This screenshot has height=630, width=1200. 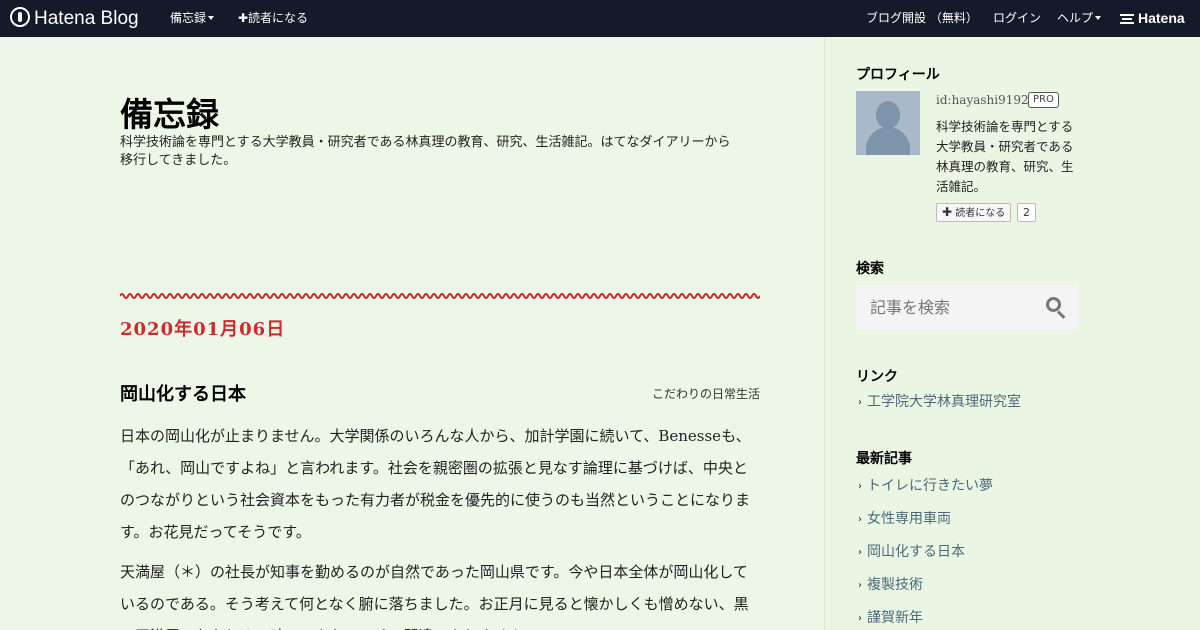 I want to click on pro-badge: PRO, so click(x=1043, y=100).